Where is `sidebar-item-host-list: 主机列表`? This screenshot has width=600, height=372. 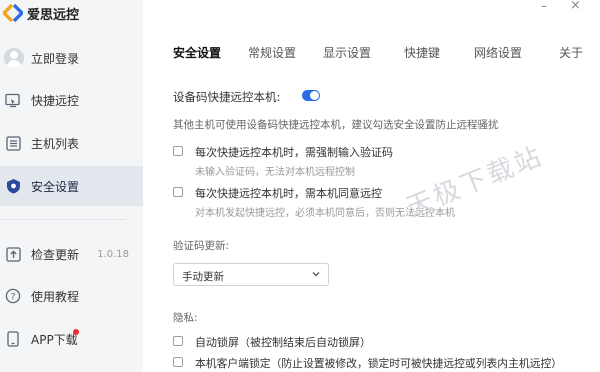 sidebar-item-host-list: 主机列表 is located at coordinates (71, 143).